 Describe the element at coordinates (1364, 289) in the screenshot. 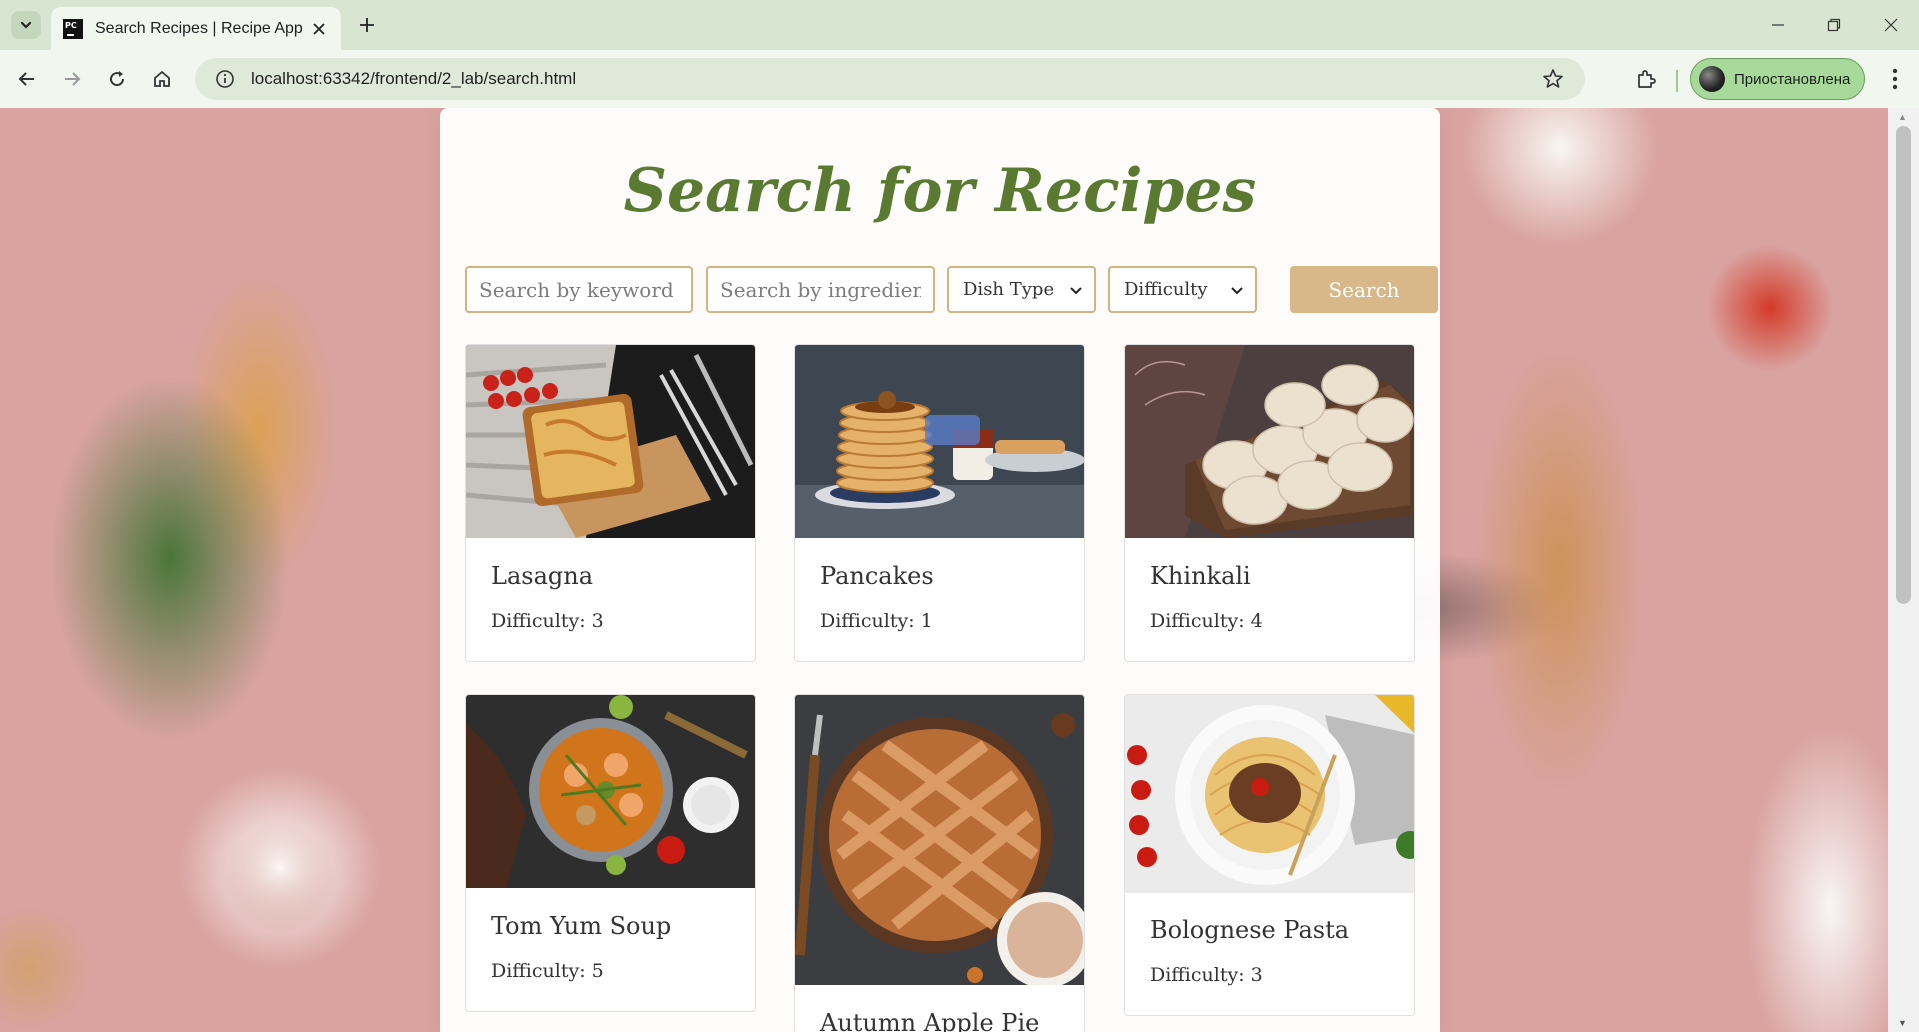

I see `search-button: Search` at that location.